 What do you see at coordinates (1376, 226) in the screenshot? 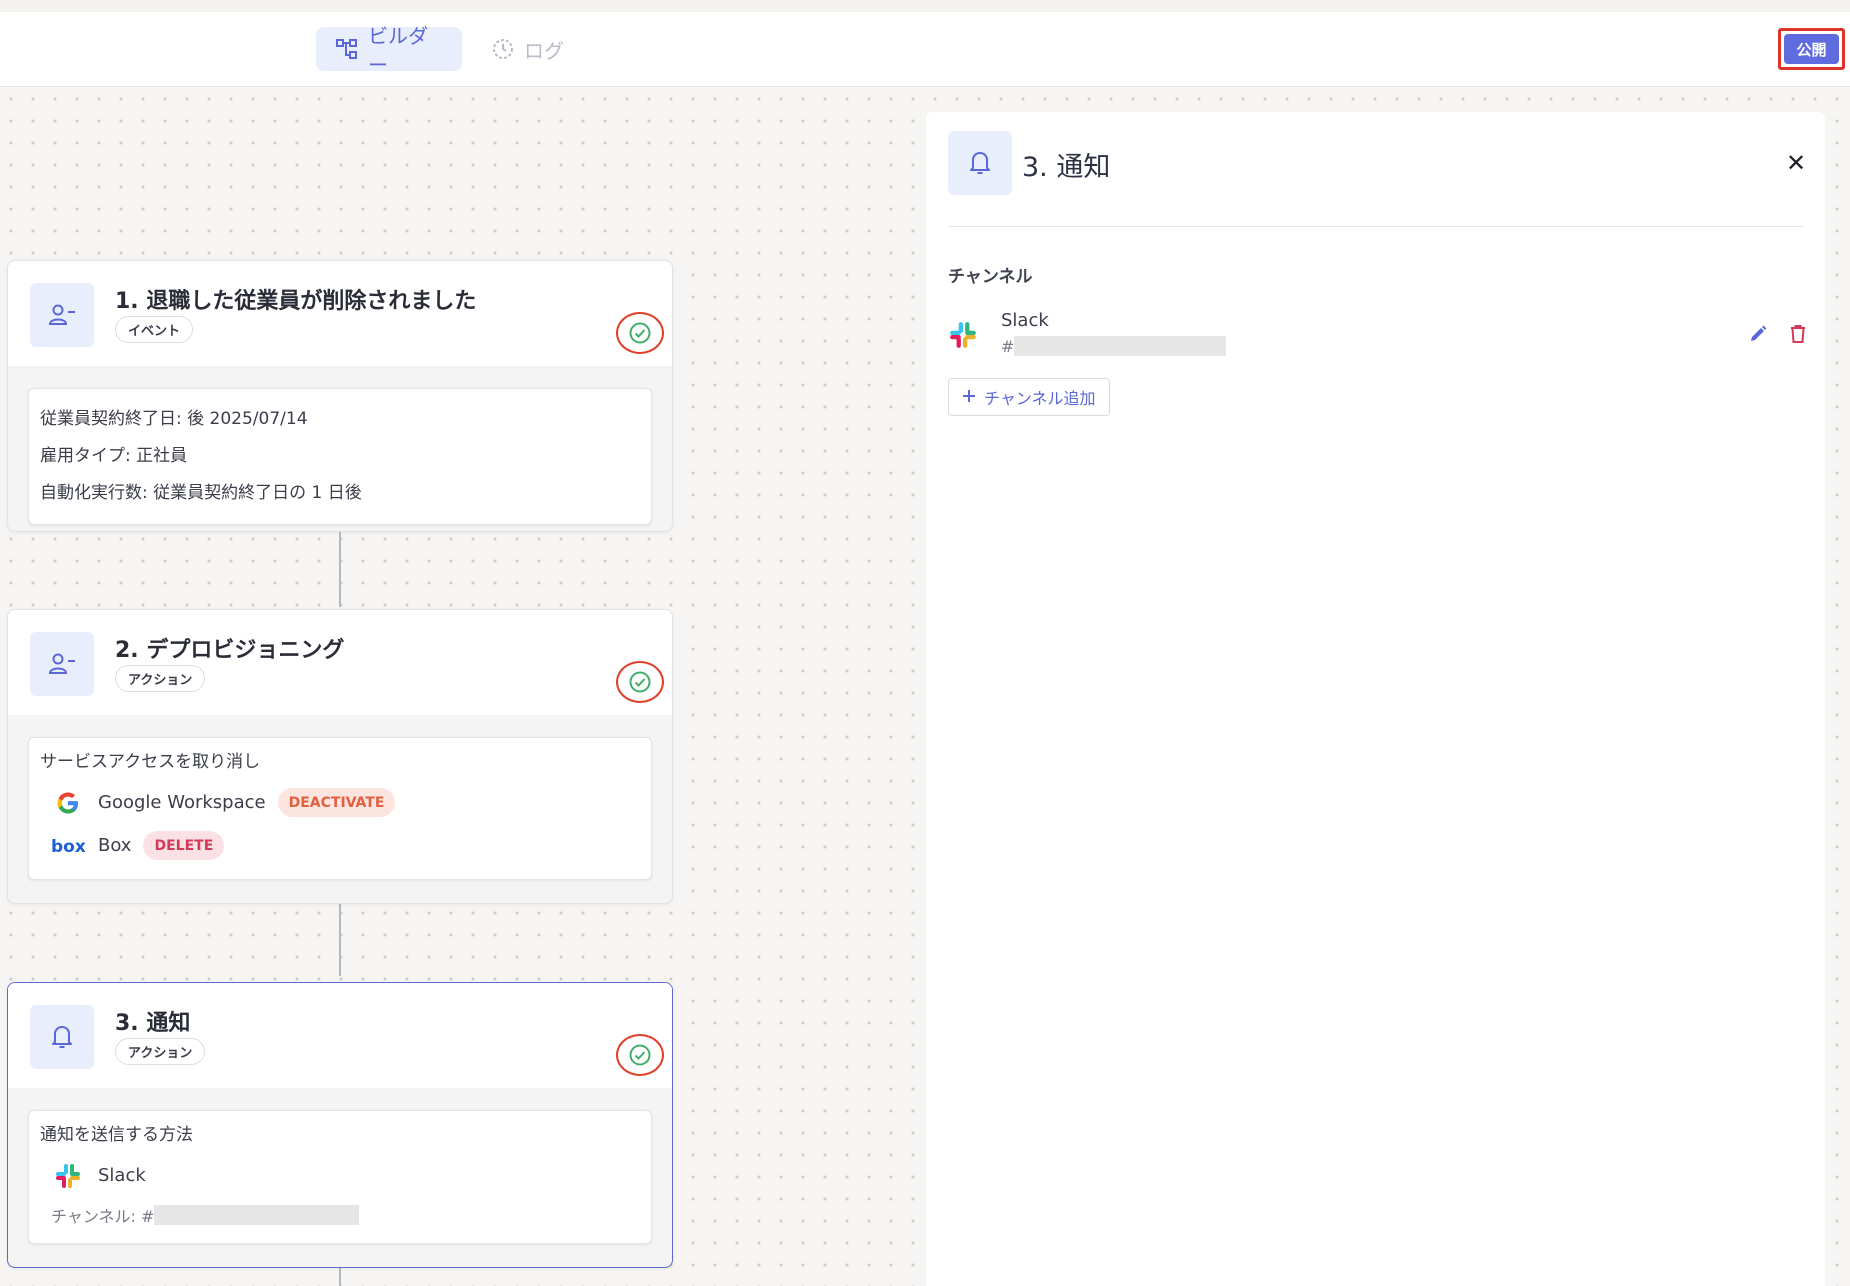
I see `divider` at bounding box center [1376, 226].